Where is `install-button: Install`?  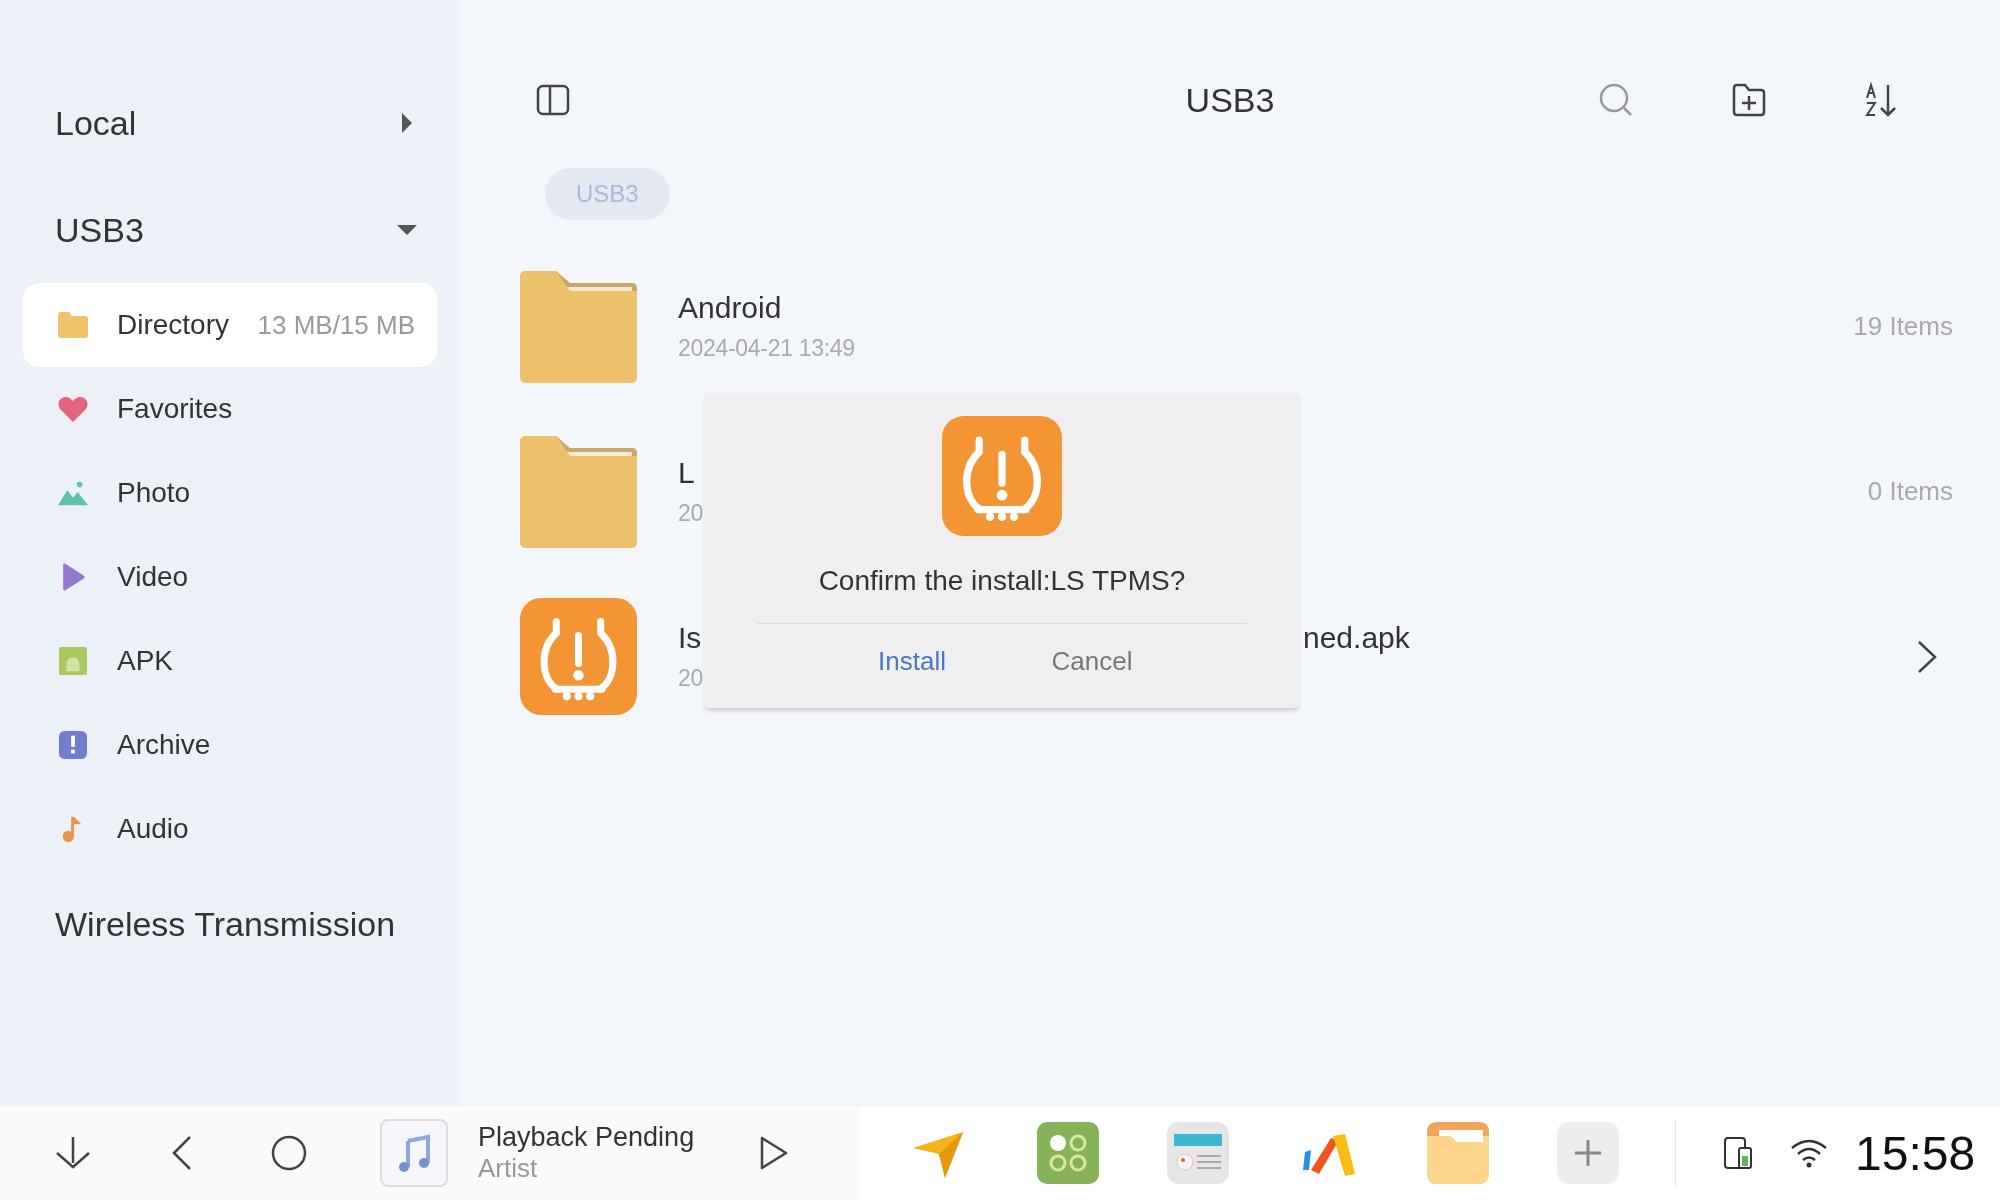
install-button: Install is located at coordinates (912, 661).